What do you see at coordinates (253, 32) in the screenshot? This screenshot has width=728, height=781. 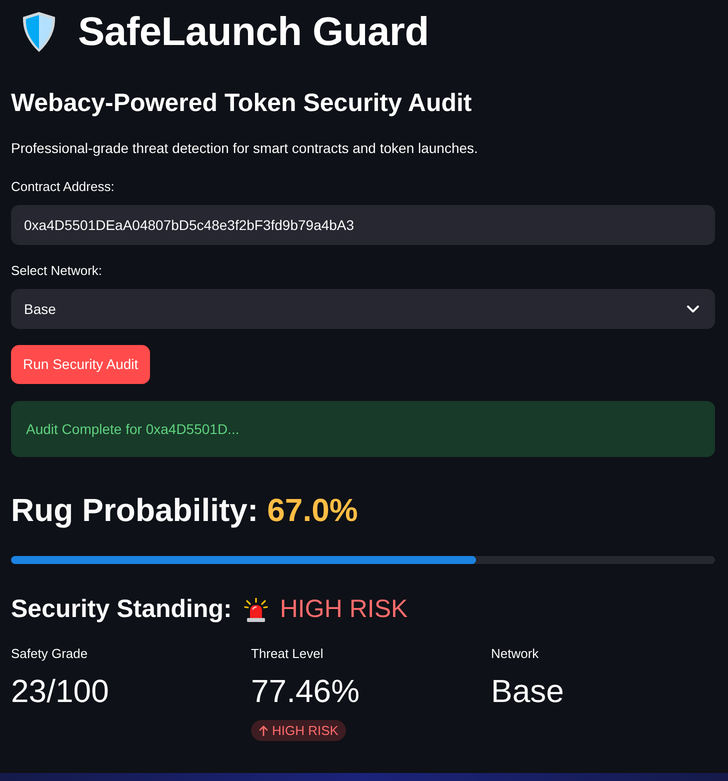 I see `app-title: SafeLaunch Guard` at bounding box center [253, 32].